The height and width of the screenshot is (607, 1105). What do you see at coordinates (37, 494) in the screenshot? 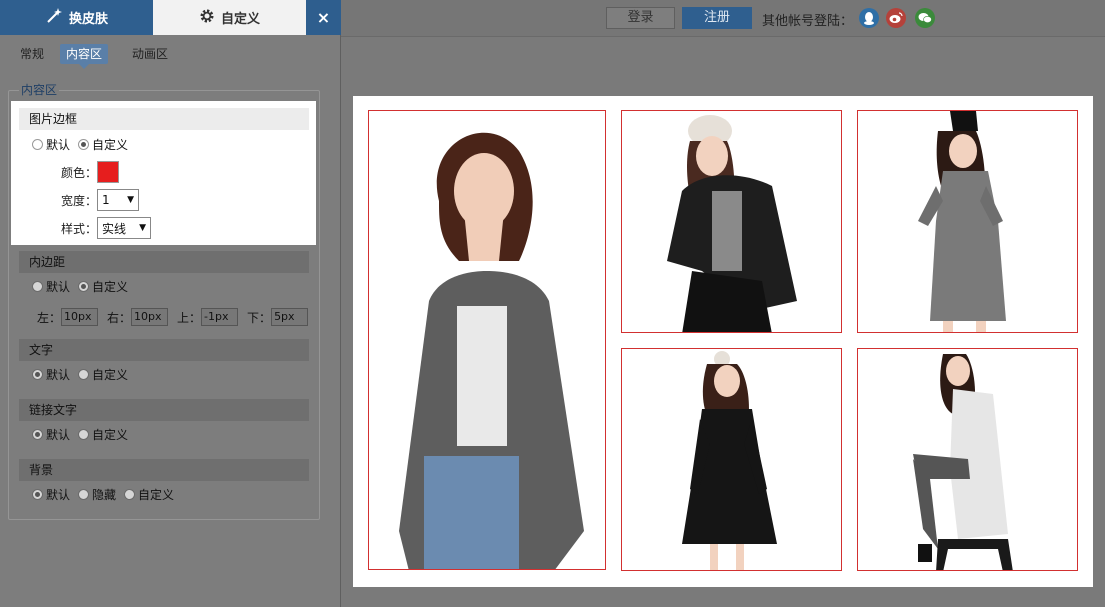
I see `radio-bg-default` at bounding box center [37, 494].